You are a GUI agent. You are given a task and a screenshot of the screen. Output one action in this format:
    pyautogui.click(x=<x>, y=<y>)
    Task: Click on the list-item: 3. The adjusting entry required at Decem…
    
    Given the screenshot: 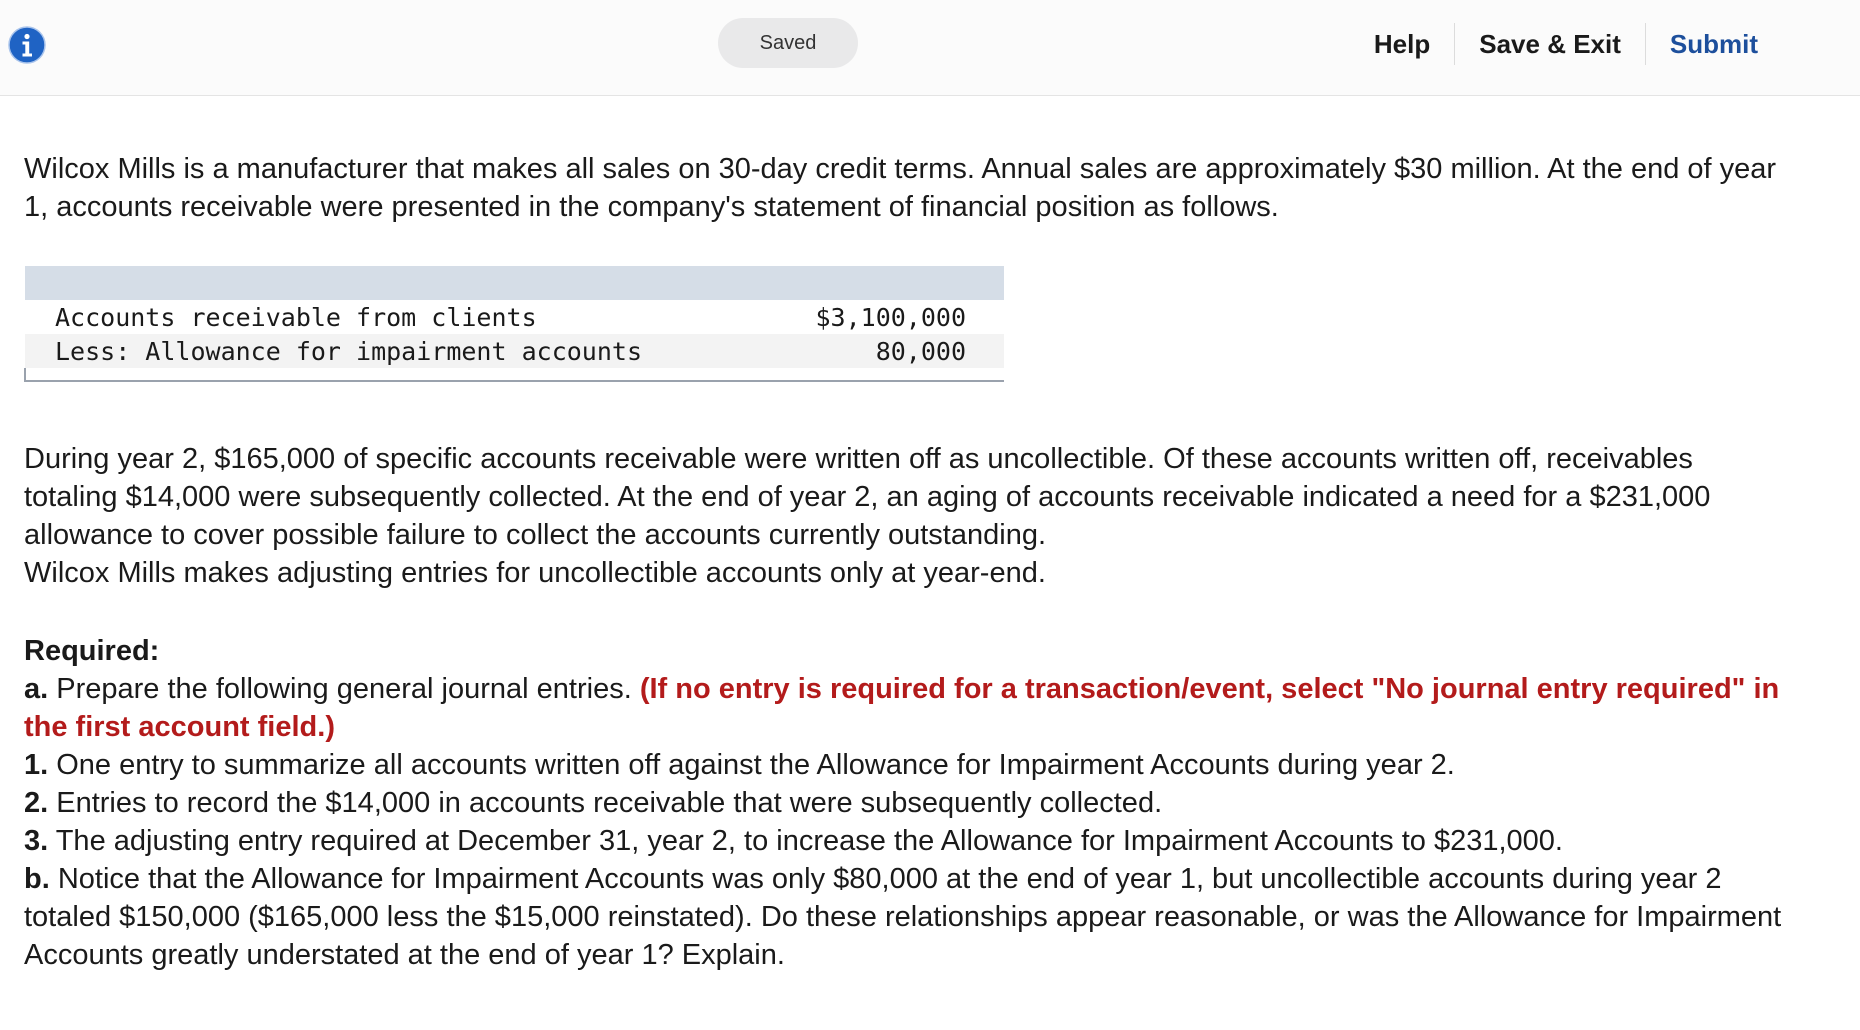 What is the action you would take?
    pyautogui.click(x=909, y=841)
    